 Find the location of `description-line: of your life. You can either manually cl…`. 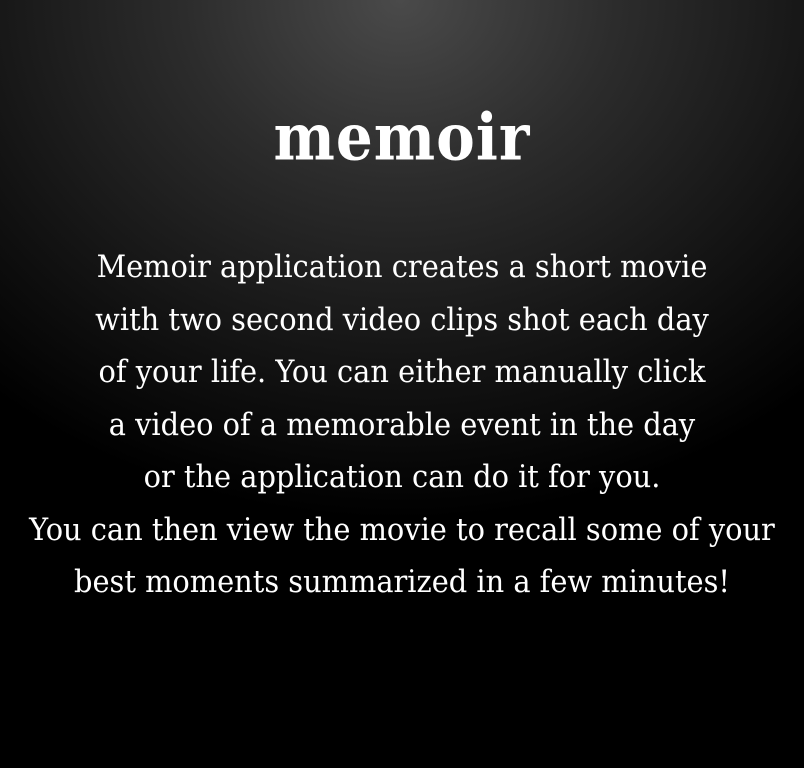

description-line: of your life. You can either manually cl… is located at coordinates (402, 372).